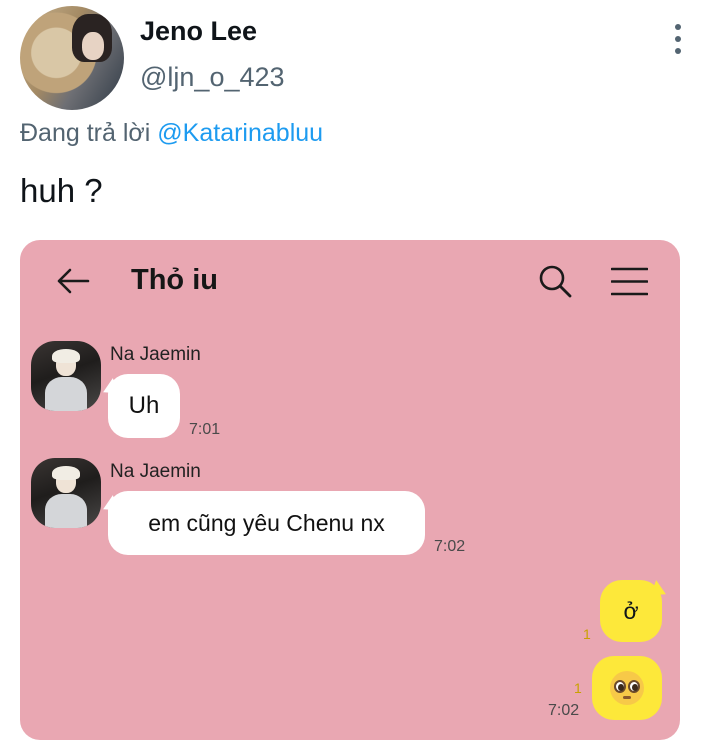 Image resolution: width=720 pixels, height=744 pixels. What do you see at coordinates (629, 281) in the screenshot?
I see `menu-icon` at bounding box center [629, 281].